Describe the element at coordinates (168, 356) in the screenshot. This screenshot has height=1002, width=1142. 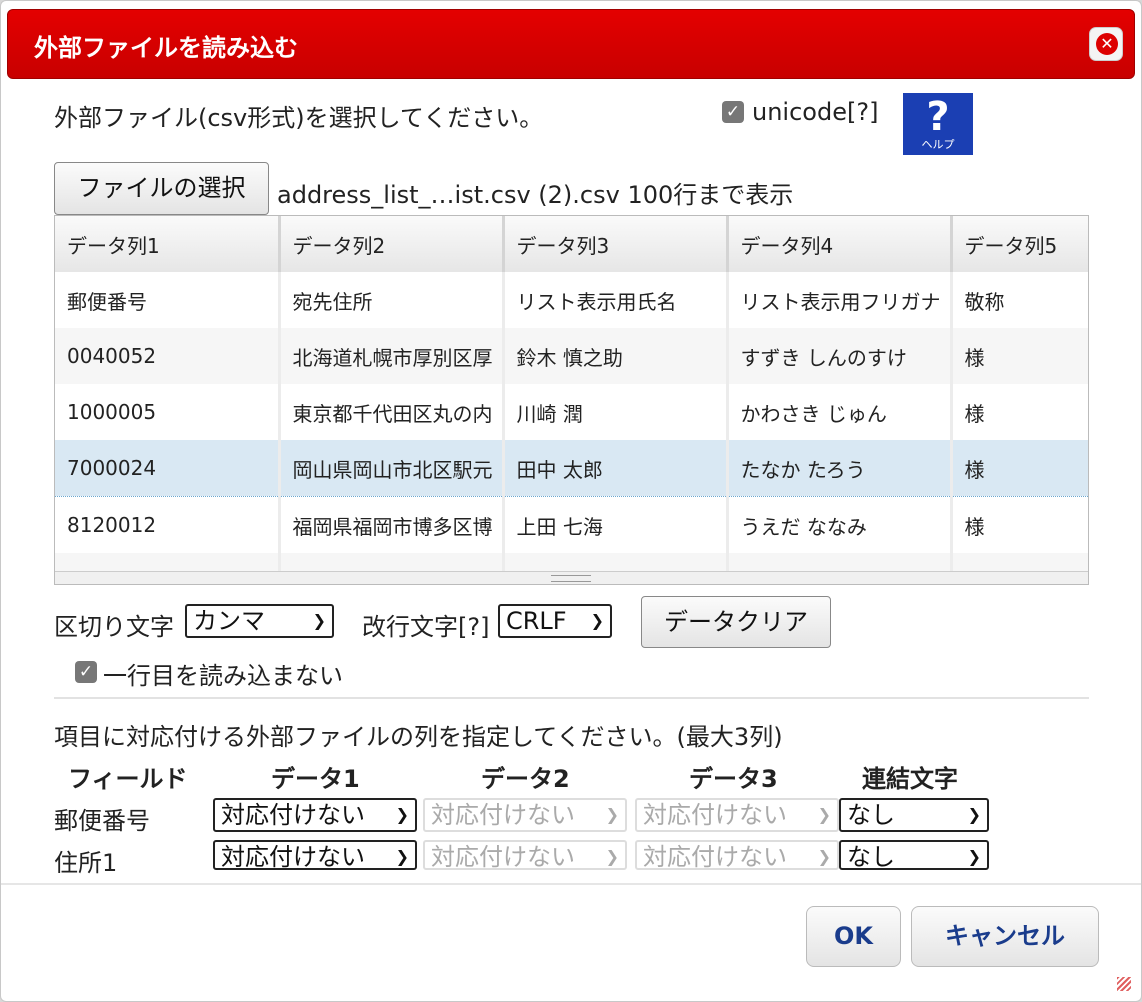
I see `grid-cell: 0040052` at that location.